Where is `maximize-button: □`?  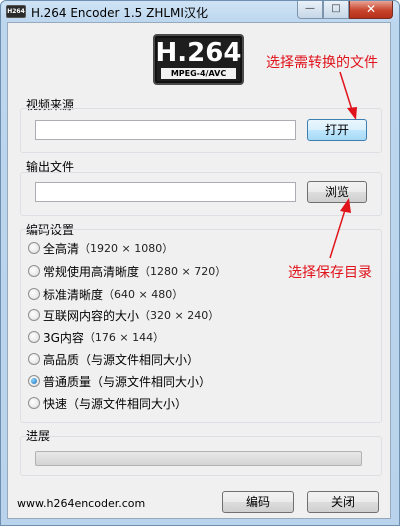 maximize-button: □ is located at coordinates (336, 10).